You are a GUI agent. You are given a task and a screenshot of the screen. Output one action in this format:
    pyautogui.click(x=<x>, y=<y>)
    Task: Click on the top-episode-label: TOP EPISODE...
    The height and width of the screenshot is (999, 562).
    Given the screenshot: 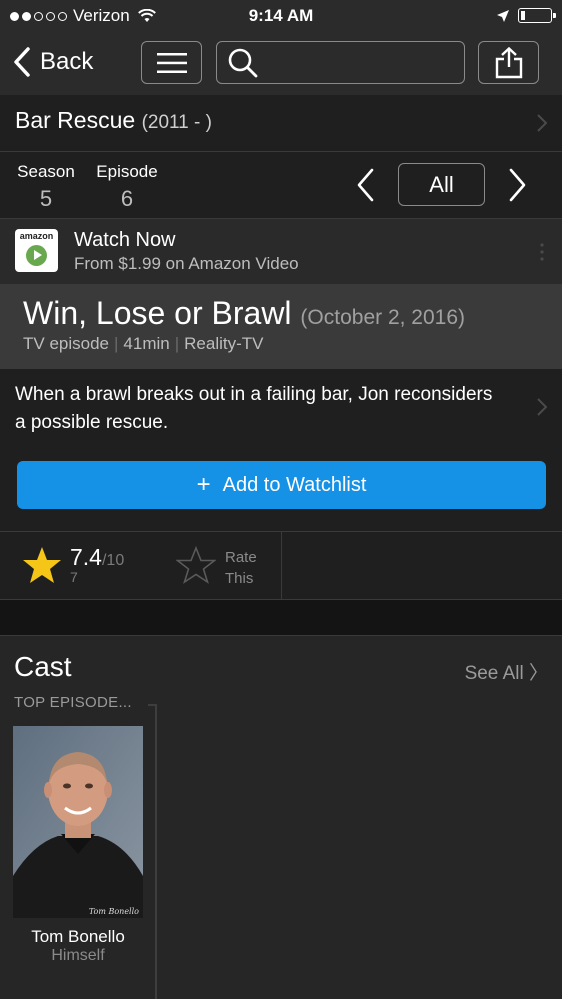 What is the action you would take?
    pyautogui.click(x=73, y=702)
    